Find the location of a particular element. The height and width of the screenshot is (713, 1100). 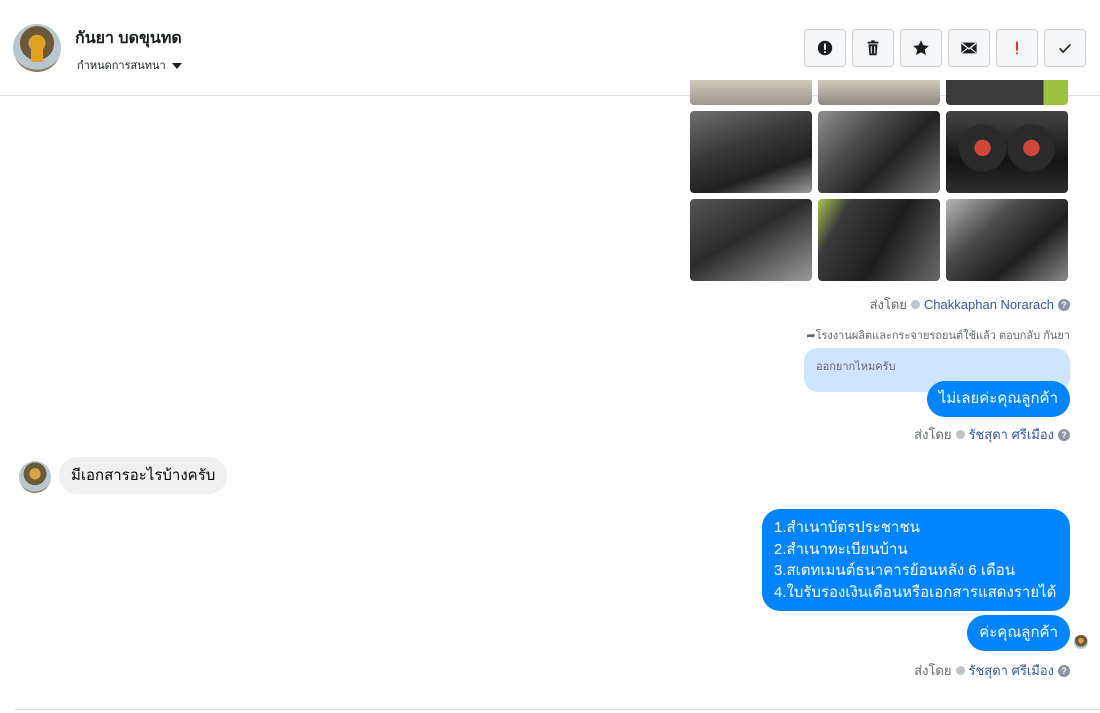

message-text: ค่ะคุณลูกค้า is located at coordinates (1018, 632).